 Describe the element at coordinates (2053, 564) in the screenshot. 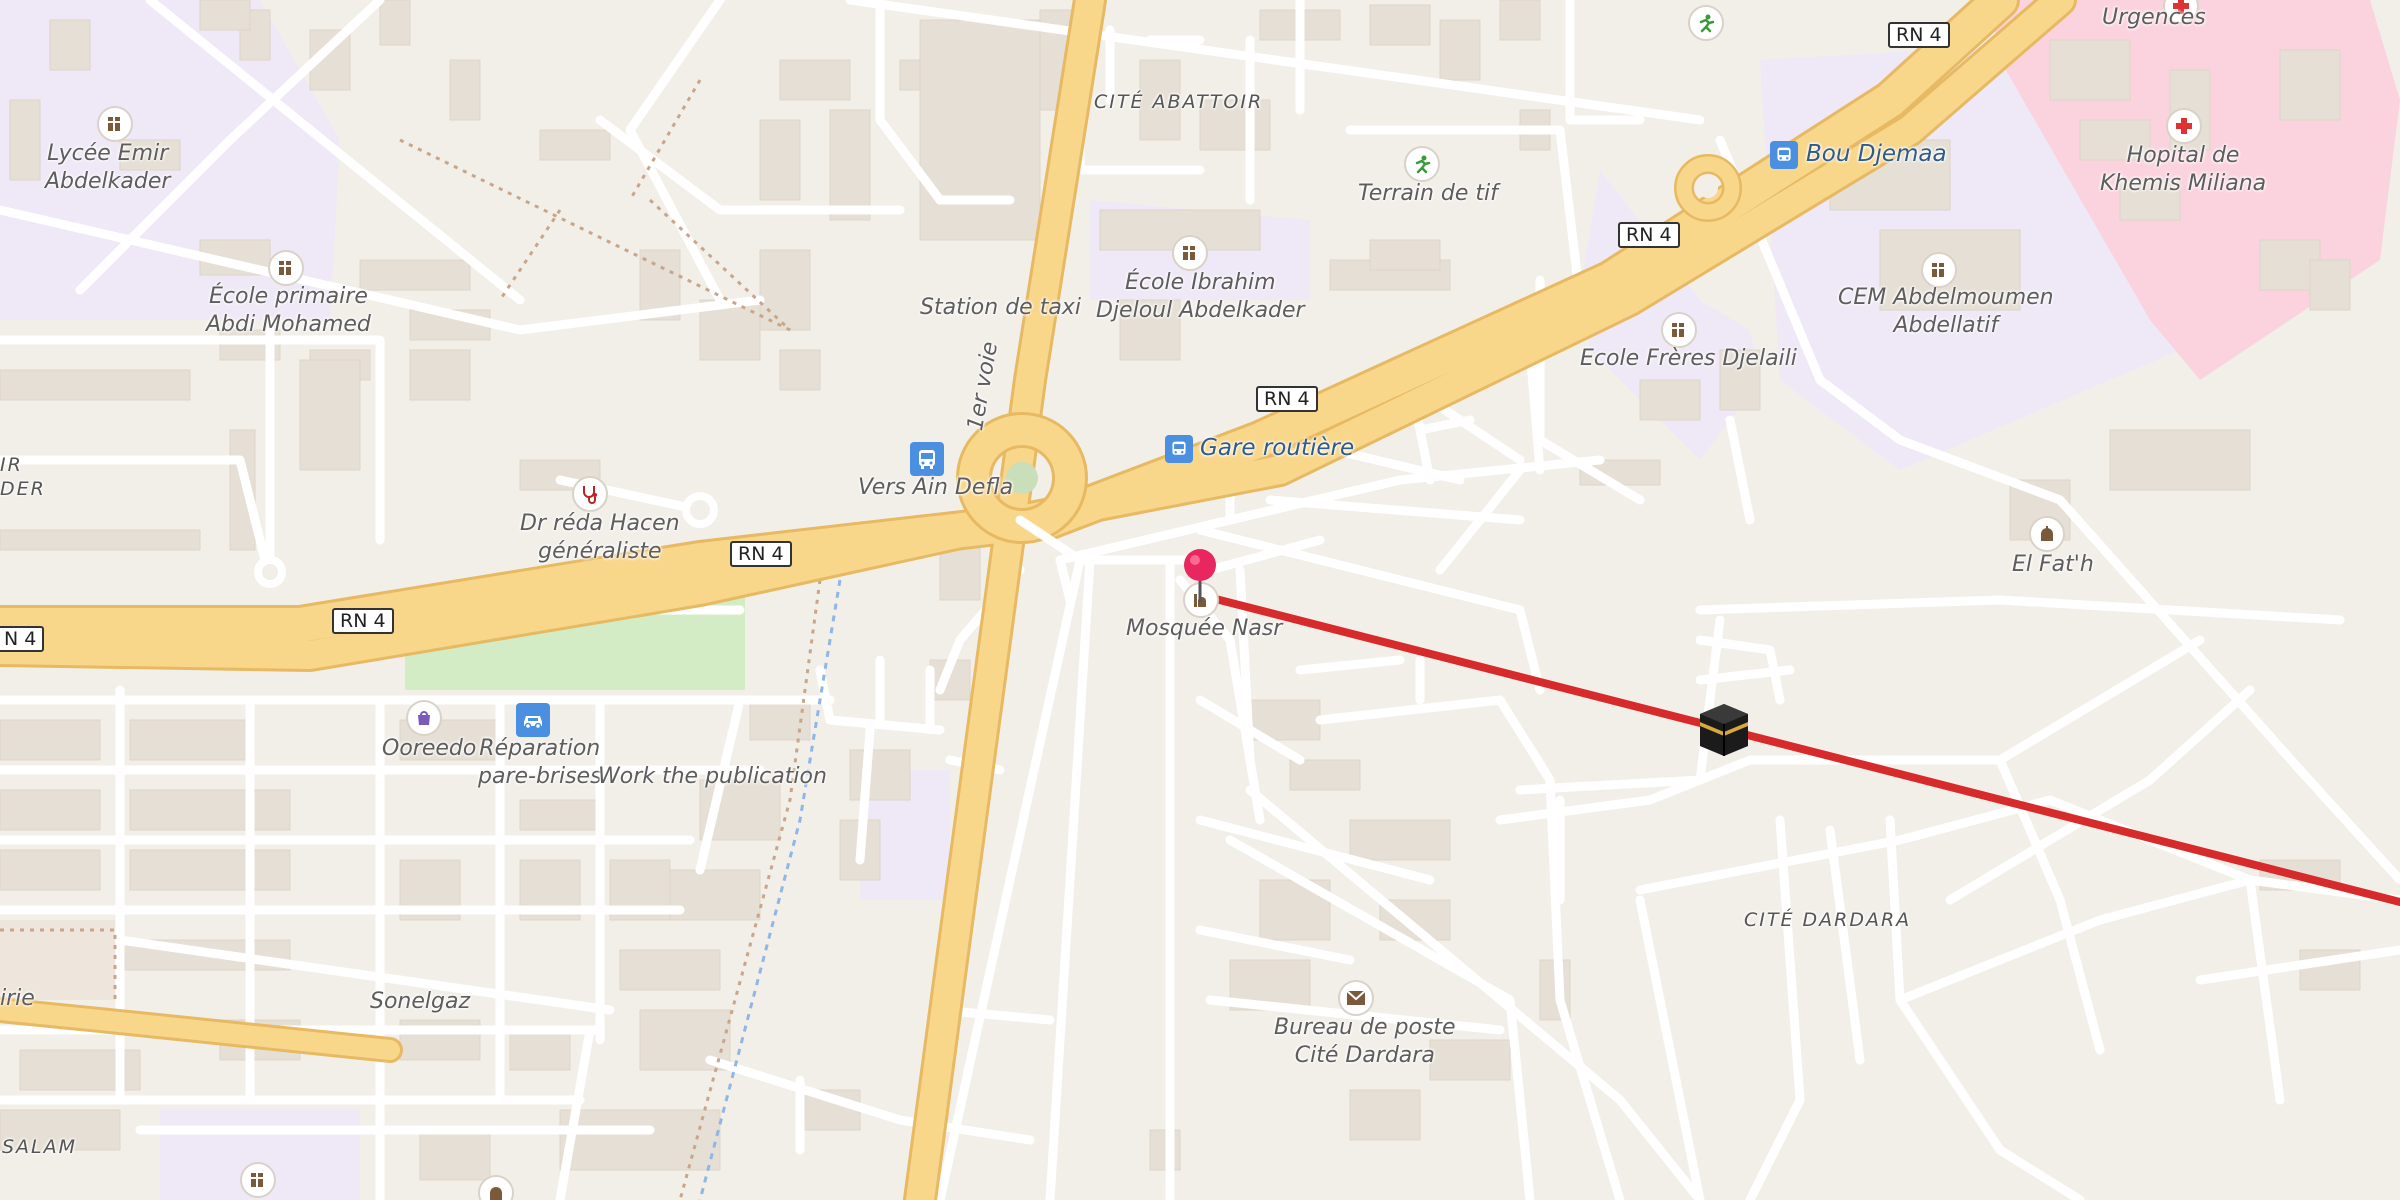

I see `place-label-el-fath: El Fat'h` at that location.